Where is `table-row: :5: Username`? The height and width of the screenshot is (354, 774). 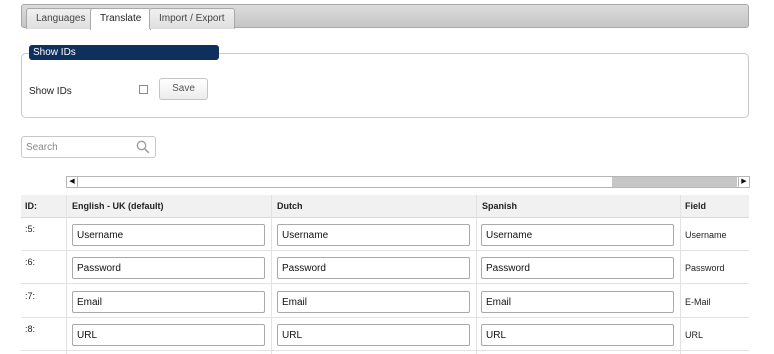 table-row: :5: Username is located at coordinates (385, 234).